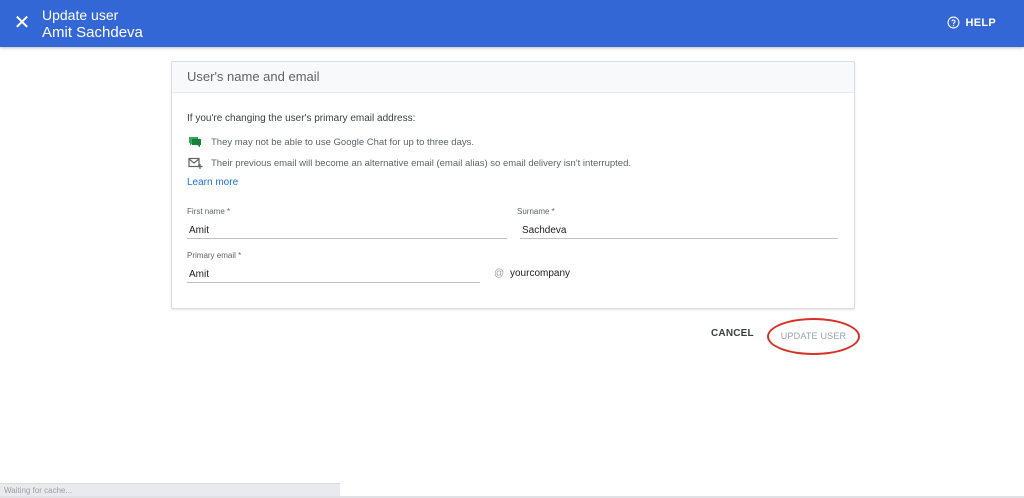 The image size is (1024, 498). I want to click on google-chat-icon, so click(195, 142).